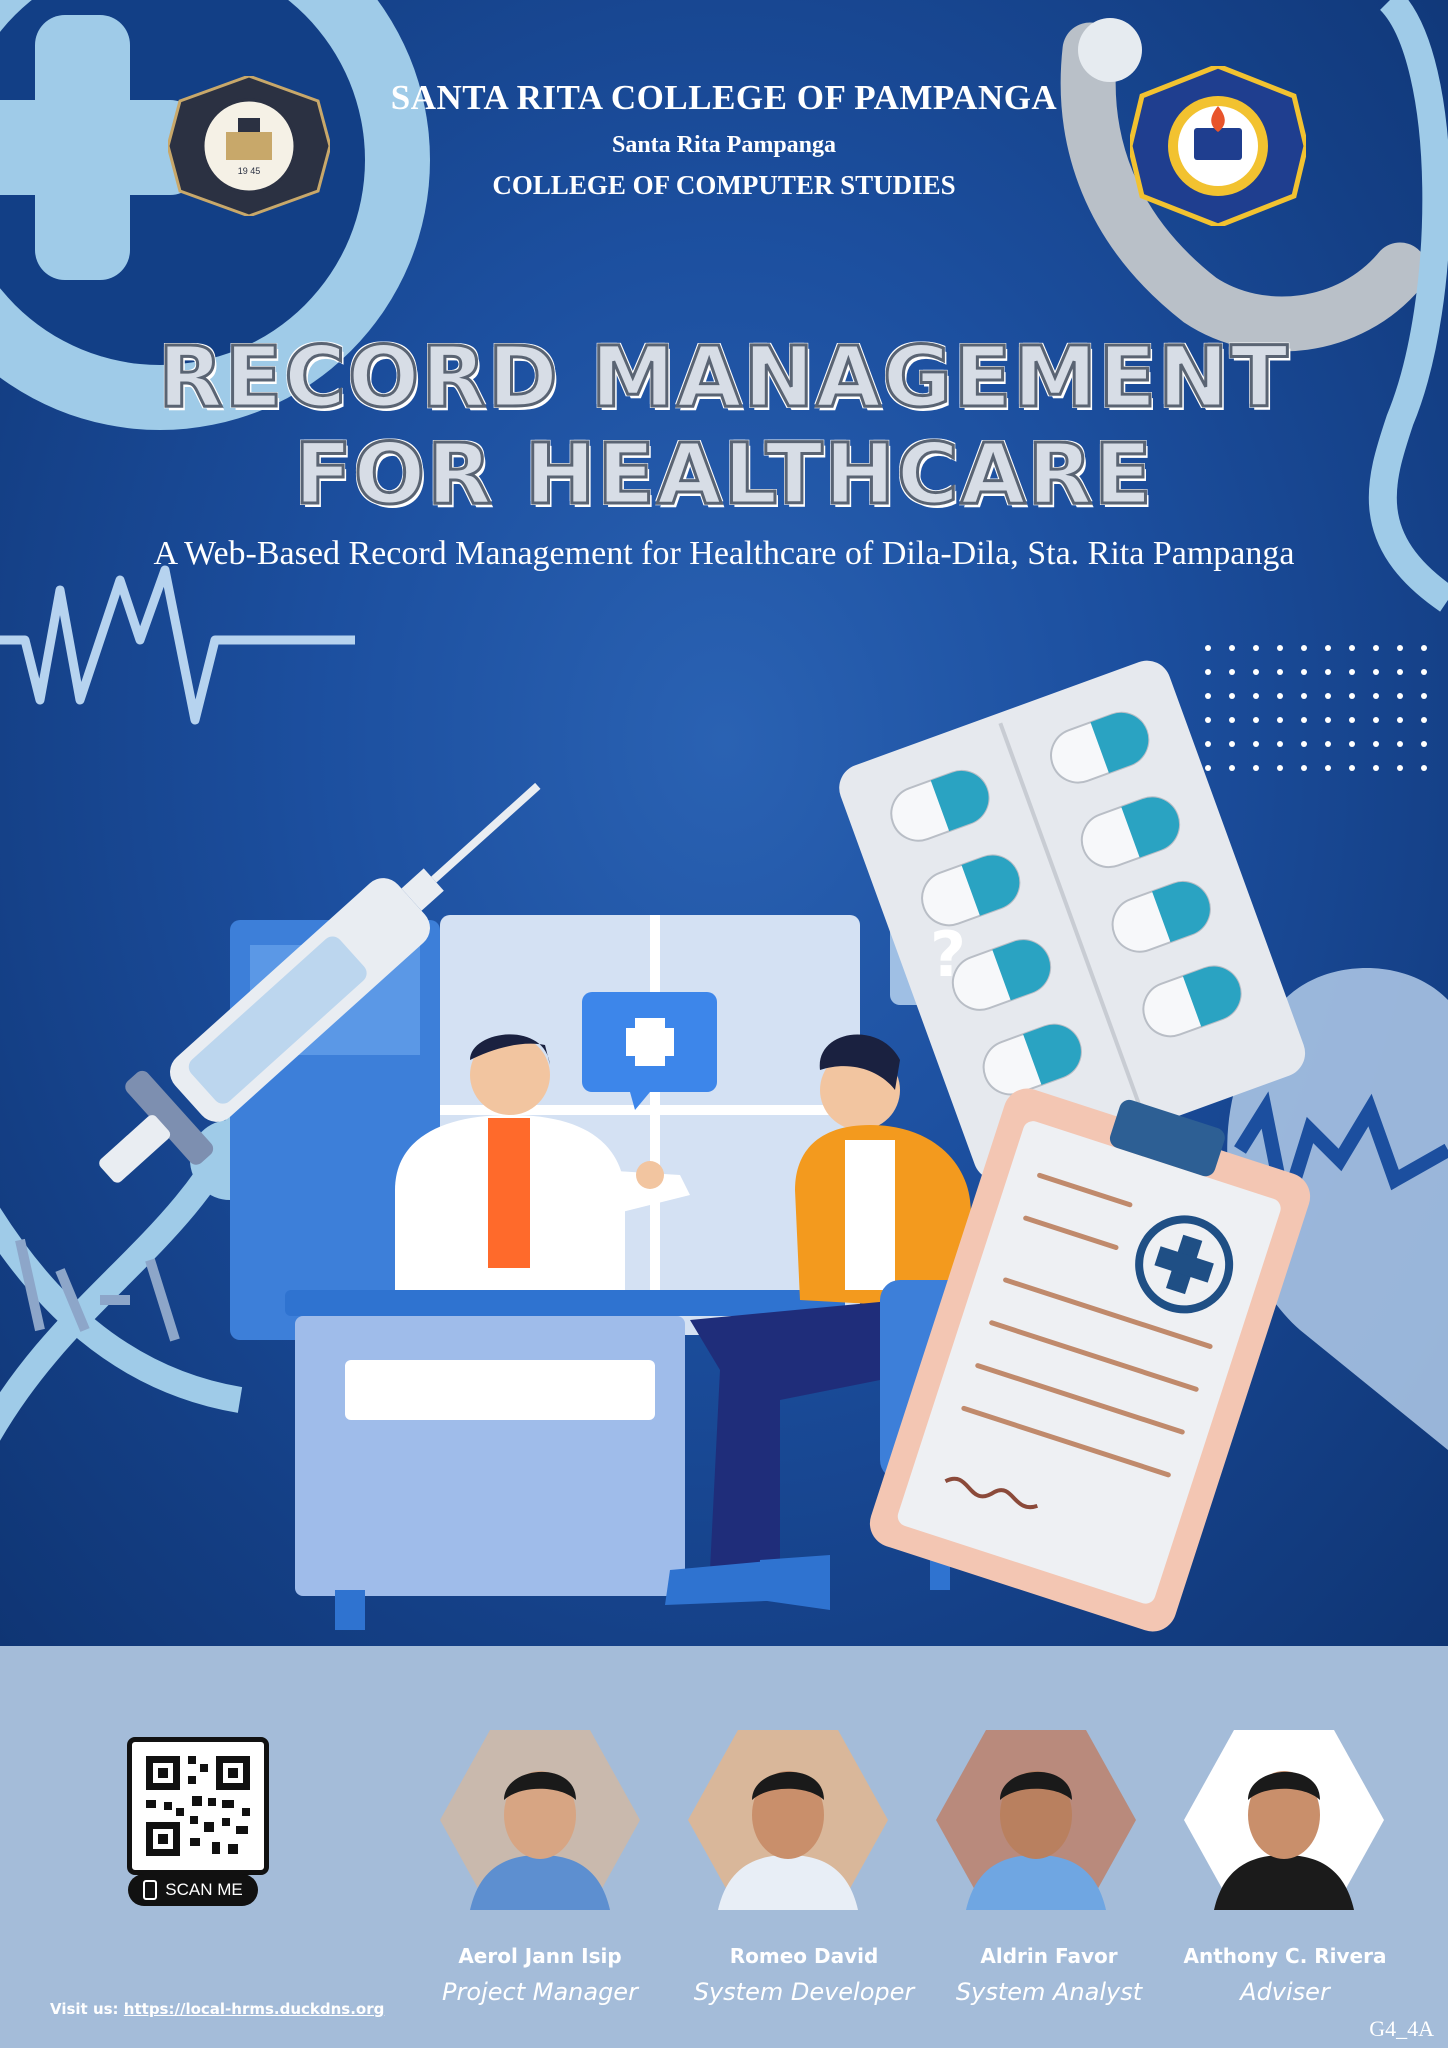 This screenshot has height=2048, width=1448. What do you see at coordinates (1284, 1820) in the screenshot?
I see `avatar-anthony-c-rivera` at bounding box center [1284, 1820].